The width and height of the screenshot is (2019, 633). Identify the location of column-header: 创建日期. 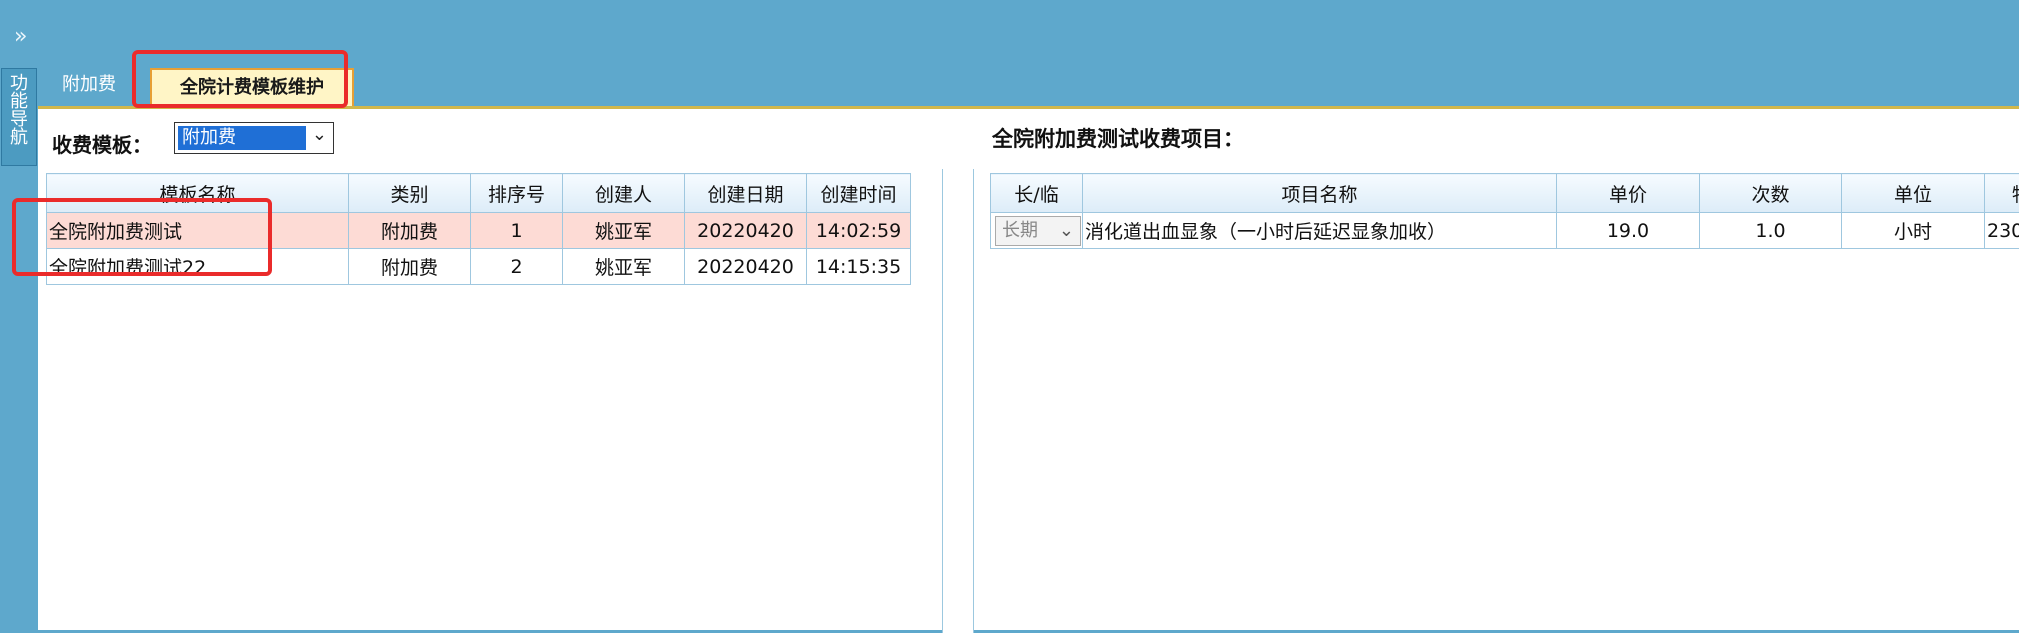
(746, 193).